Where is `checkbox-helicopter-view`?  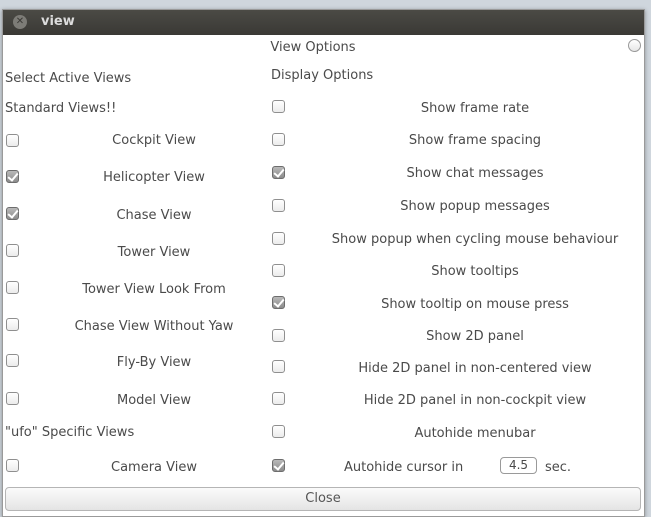
checkbox-helicopter-view is located at coordinates (12, 176).